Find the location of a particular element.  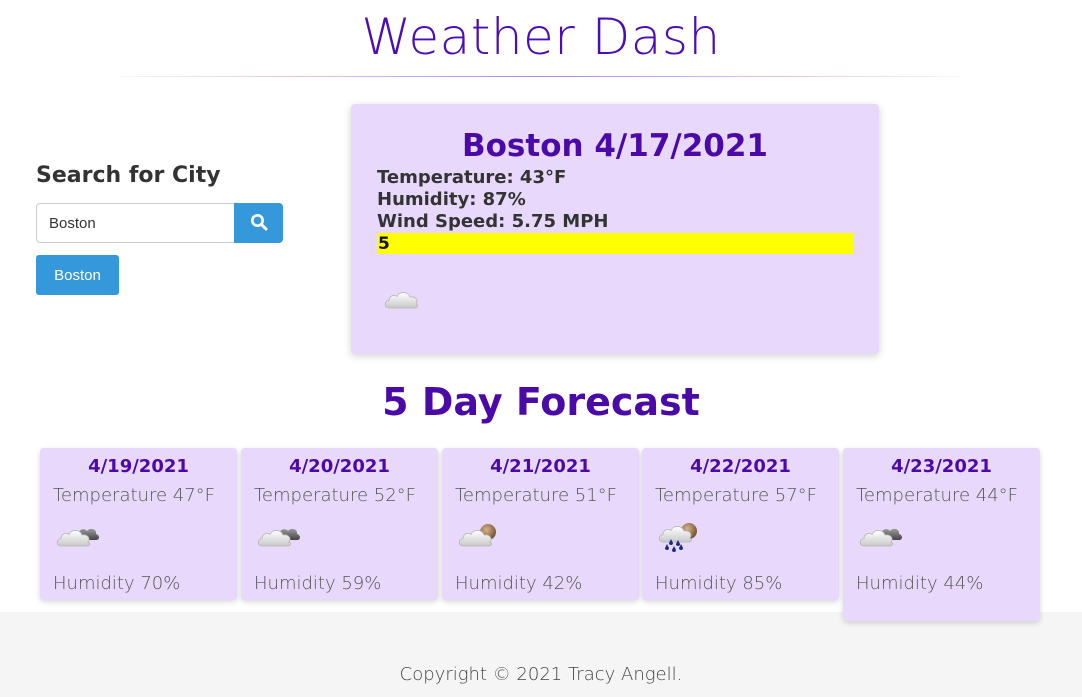

rain-icon is located at coordinates (681, 539).